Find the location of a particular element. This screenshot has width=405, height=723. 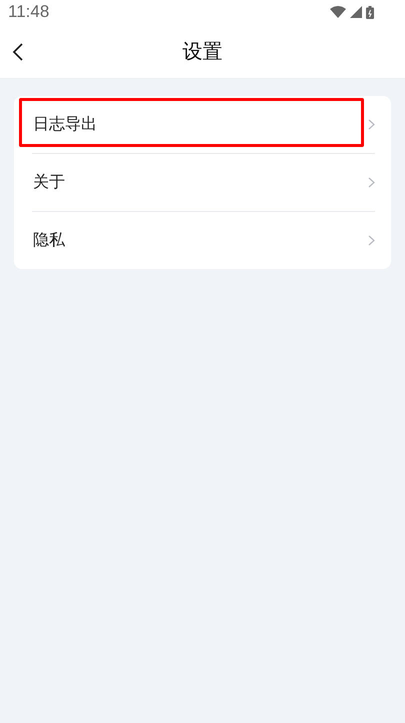

settings-item: 隐私 is located at coordinates (203, 240).